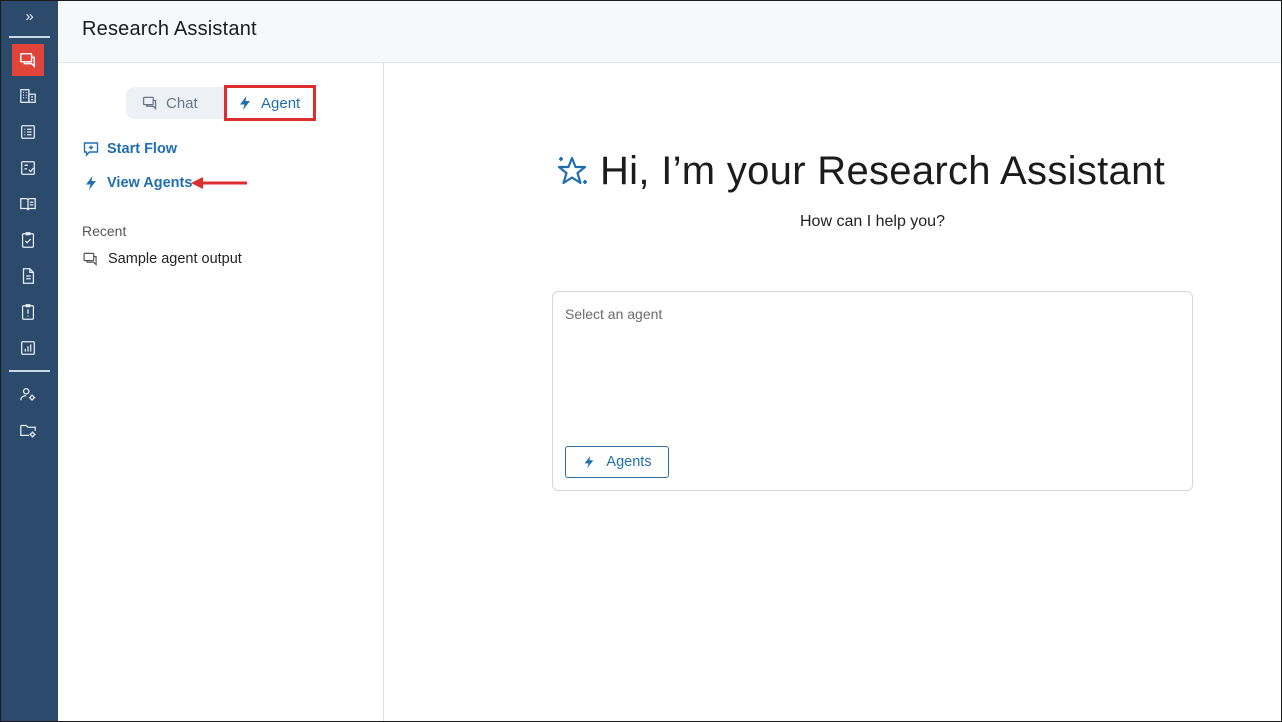 Image resolution: width=1282 pixels, height=722 pixels. I want to click on tab-chat: Chat, so click(170, 103).